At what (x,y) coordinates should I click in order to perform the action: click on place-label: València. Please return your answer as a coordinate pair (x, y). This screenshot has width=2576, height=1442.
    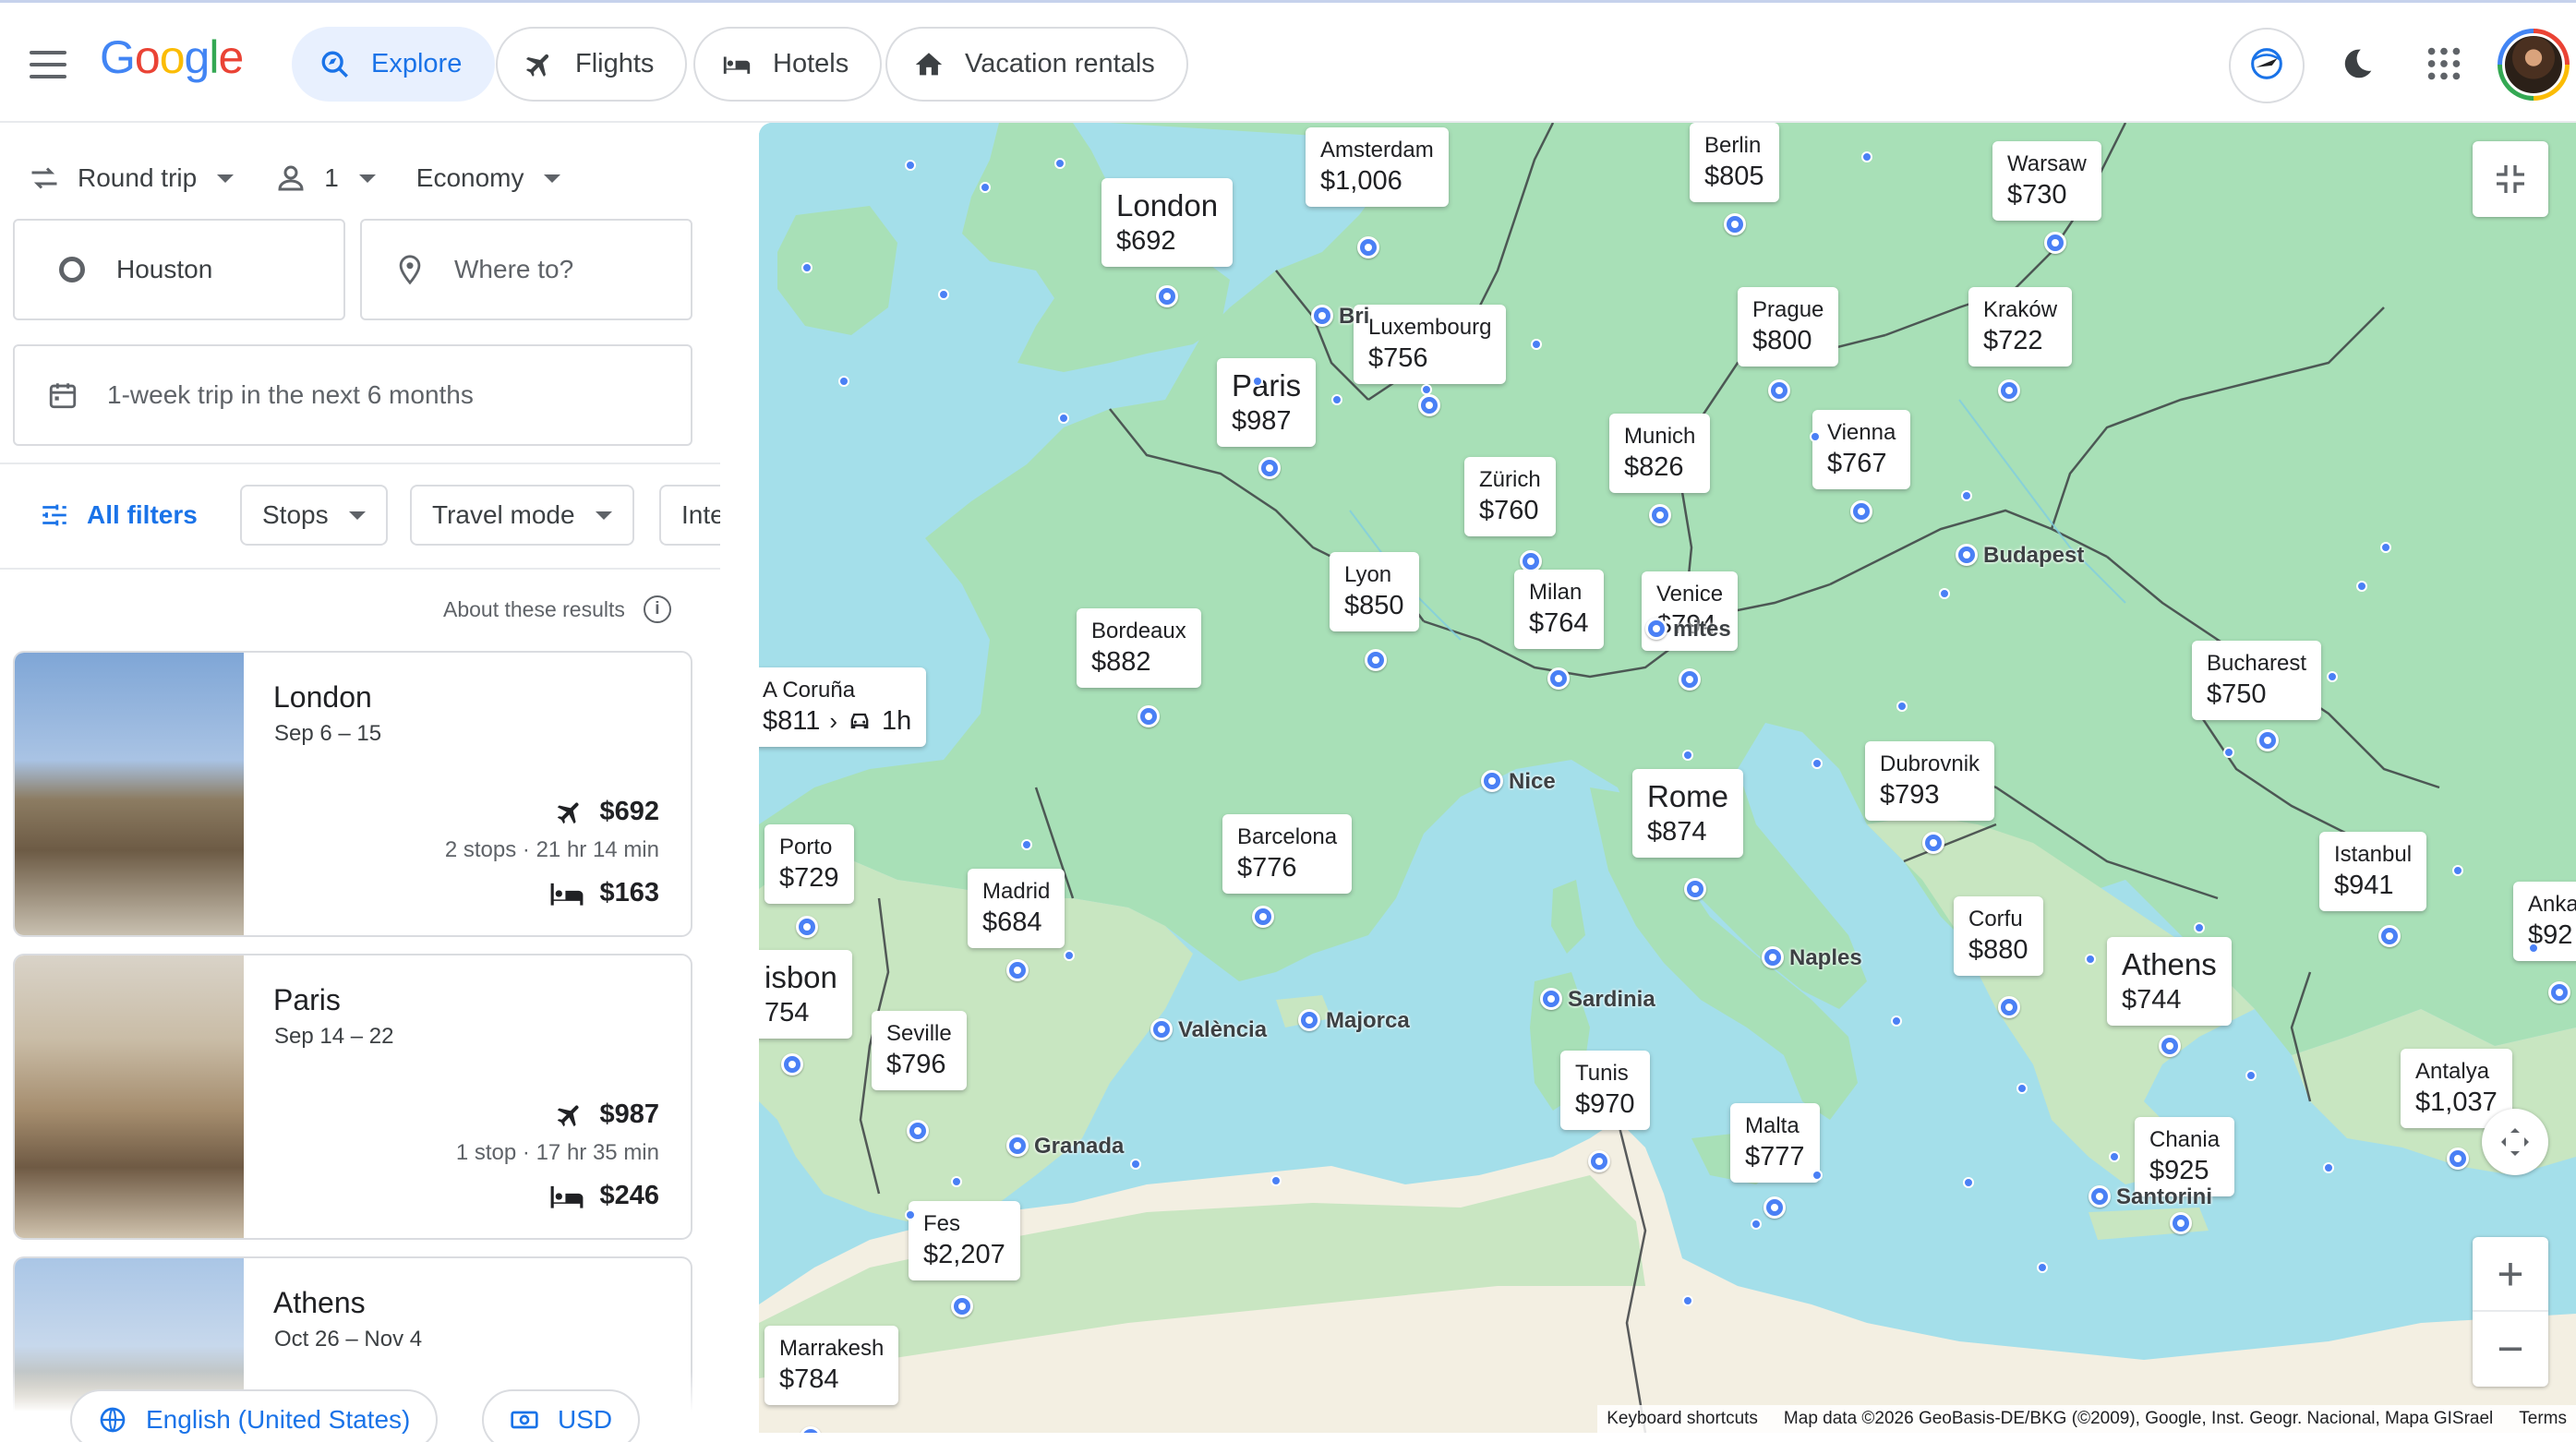
    Looking at the image, I should click on (1208, 1029).